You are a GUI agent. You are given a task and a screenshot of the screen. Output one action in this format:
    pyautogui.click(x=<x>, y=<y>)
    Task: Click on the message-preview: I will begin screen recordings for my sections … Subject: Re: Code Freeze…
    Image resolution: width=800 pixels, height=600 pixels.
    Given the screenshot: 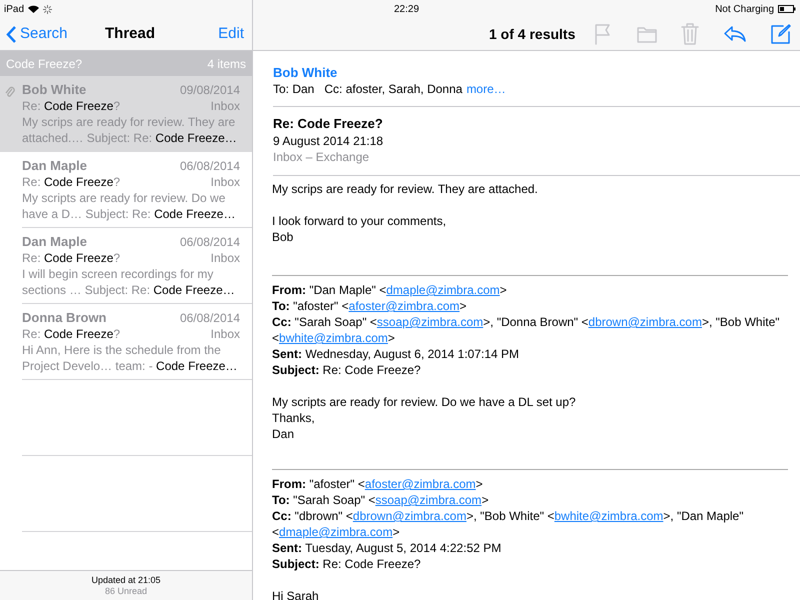 What is the action you would take?
    pyautogui.click(x=129, y=282)
    